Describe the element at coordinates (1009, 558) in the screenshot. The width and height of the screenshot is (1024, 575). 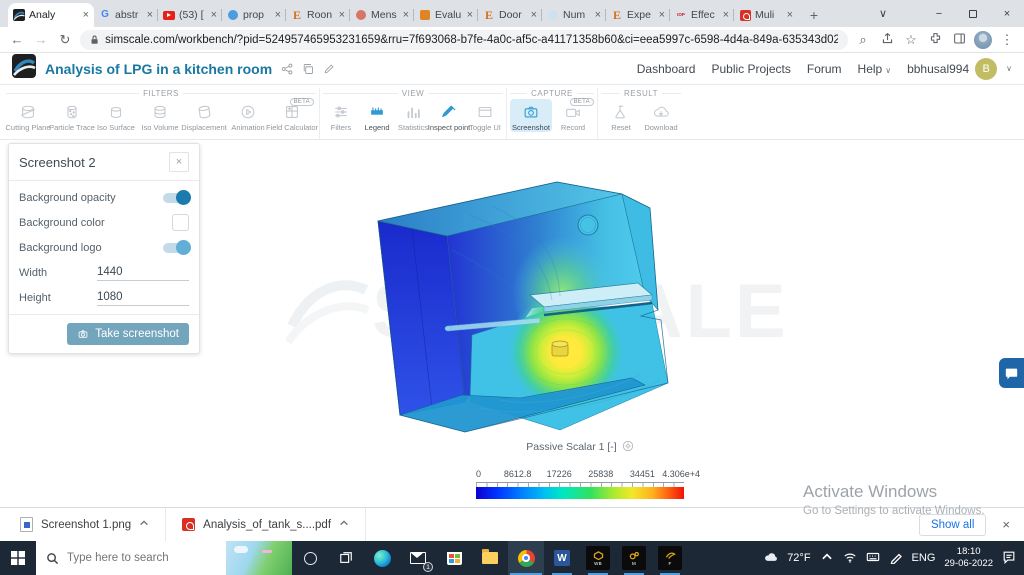
I see `action-center-icon` at that location.